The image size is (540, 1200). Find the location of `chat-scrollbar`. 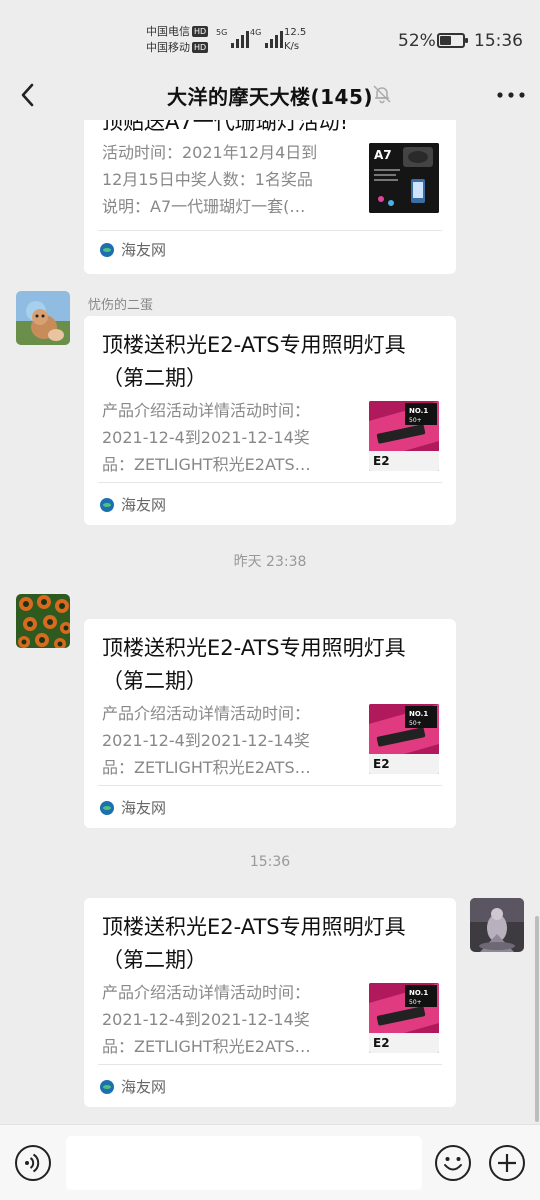

chat-scrollbar is located at coordinates (537, 1019).